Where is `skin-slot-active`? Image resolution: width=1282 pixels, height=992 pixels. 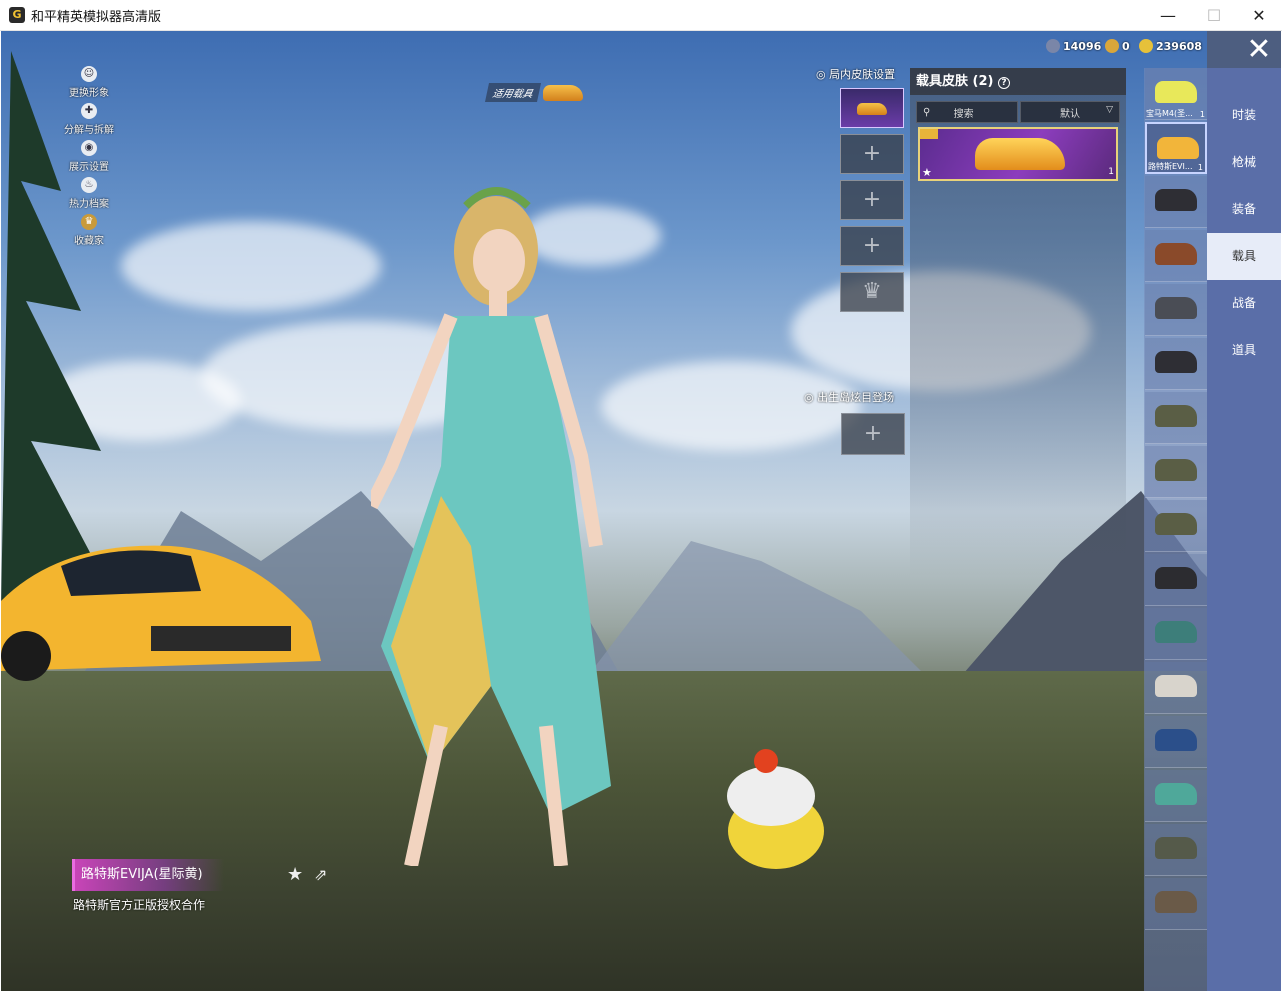
skin-slot-active is located at coordinates (872, 108).